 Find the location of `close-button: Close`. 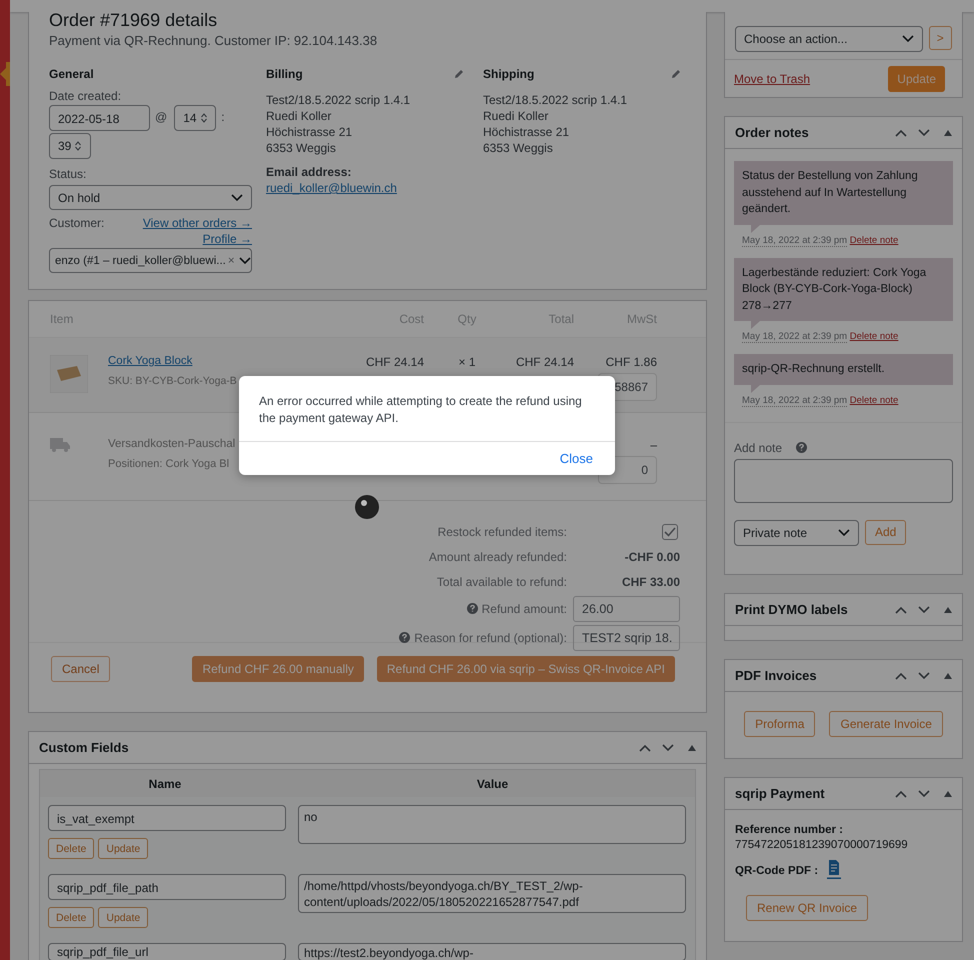

close-button: Close is located at coordinates (576, 458).